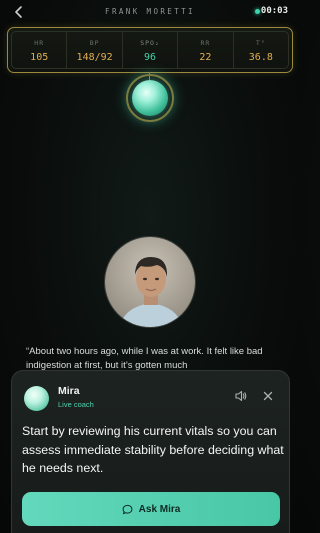 The height and width of the screenshot is (533, 320). What do you see at coordinates (36, 398) in the screenshot?
I see `coach-avatar` at bounding box center [36, 398].